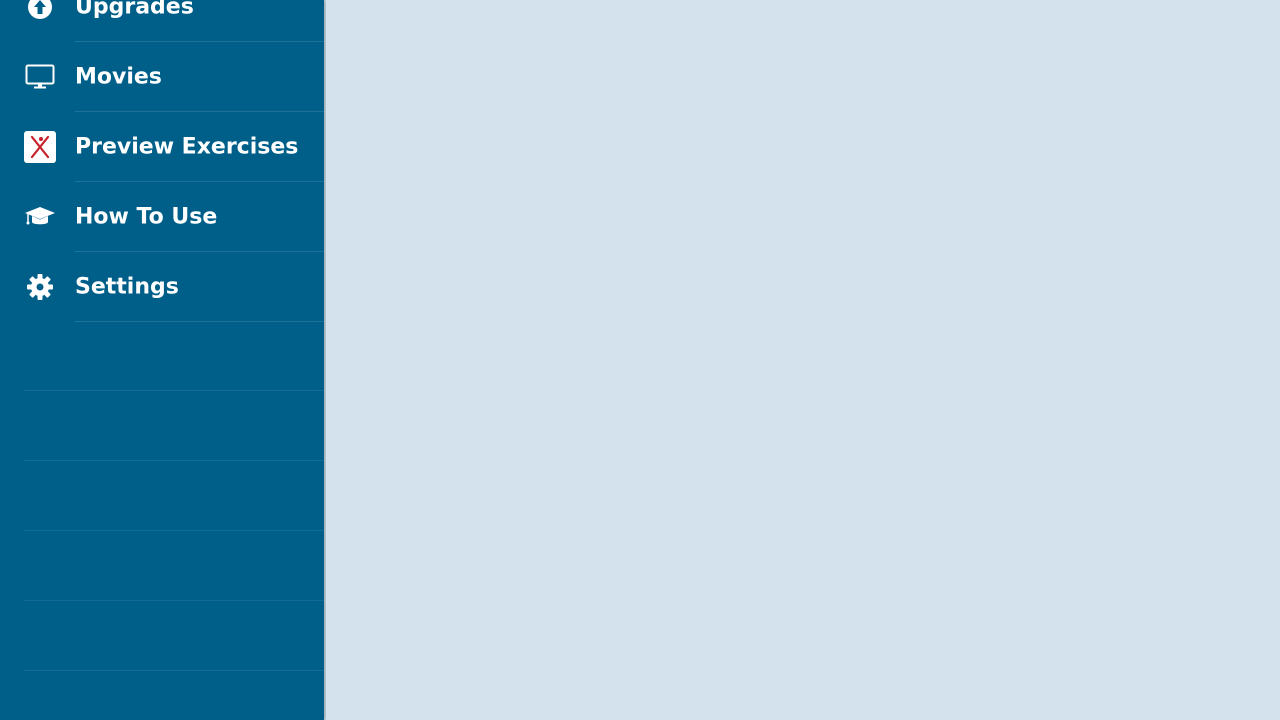 The image size is (1280, 720). I want to click on sidebar-item-upgrades: Upgrades, so click(162, 21).